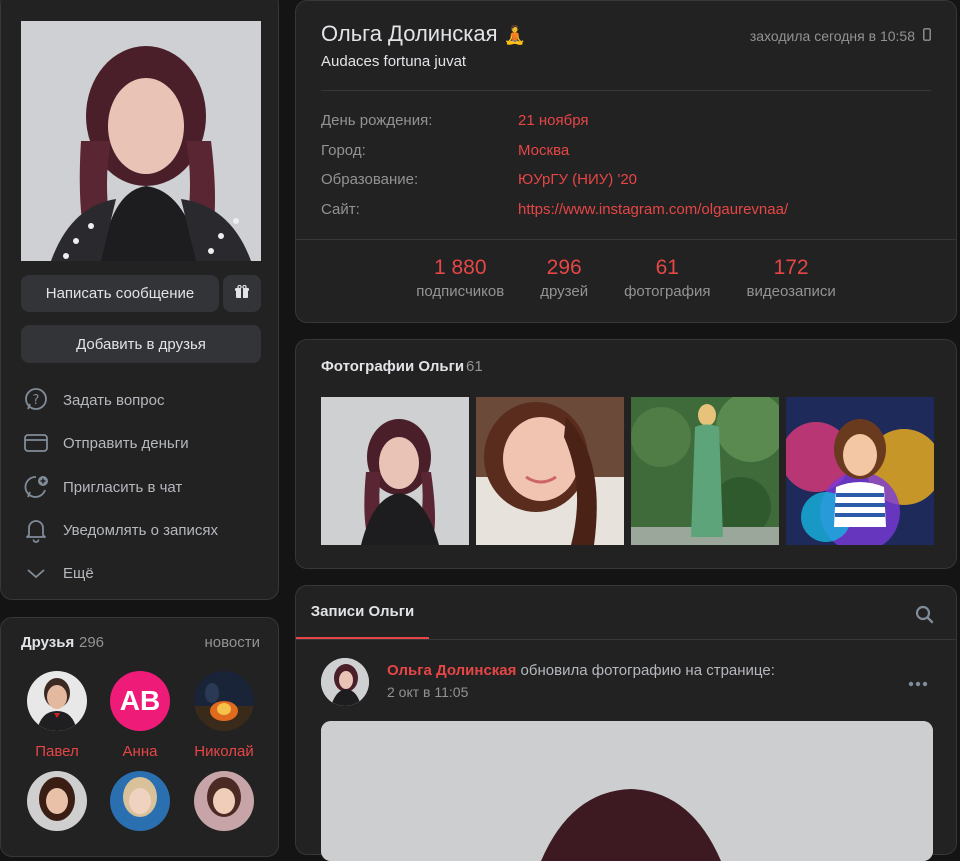  I want to click on friend-name: Павел, so click(57, 751).